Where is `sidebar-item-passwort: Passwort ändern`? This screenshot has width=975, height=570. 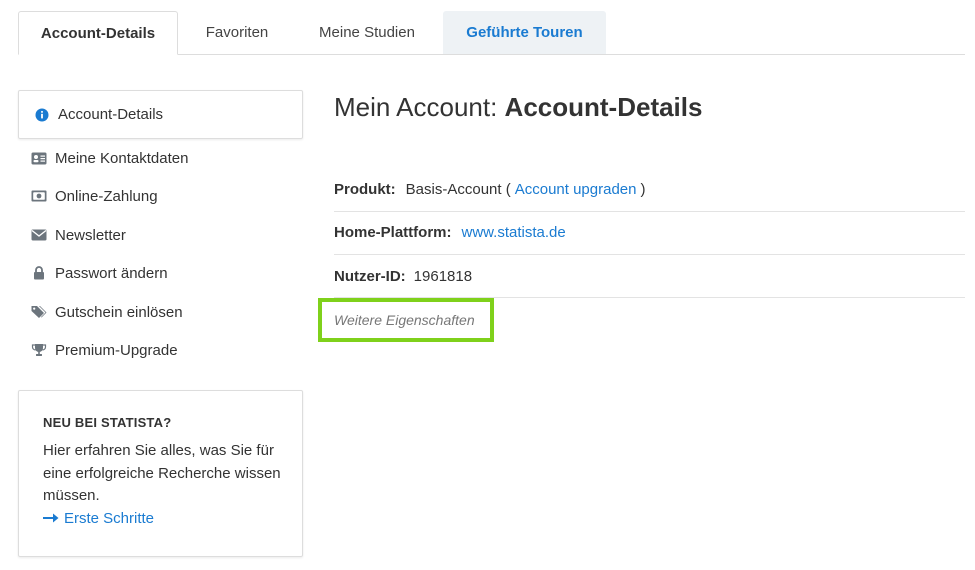 sidebar-item-passwort: Passwort ändern is located at coordinates (99, 273).